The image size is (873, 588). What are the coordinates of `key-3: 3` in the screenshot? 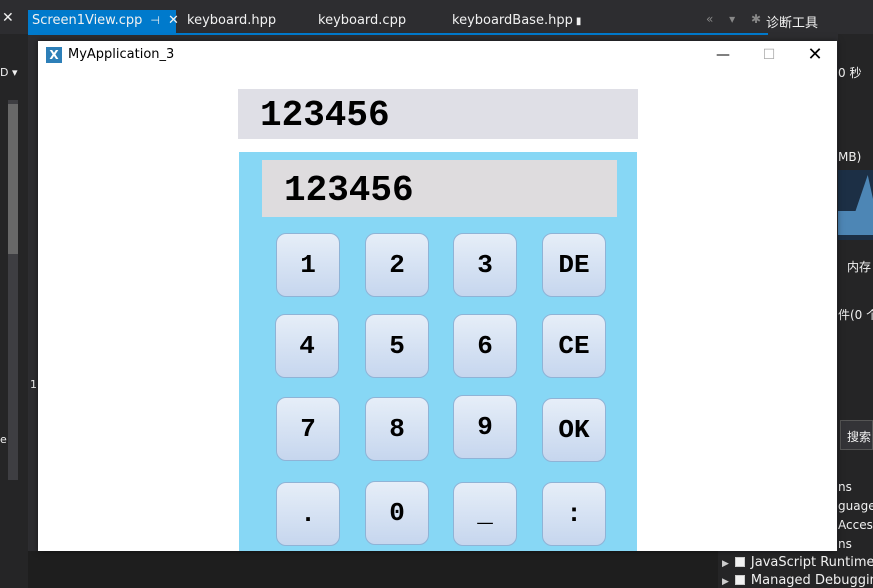 It's located at (485, 265).